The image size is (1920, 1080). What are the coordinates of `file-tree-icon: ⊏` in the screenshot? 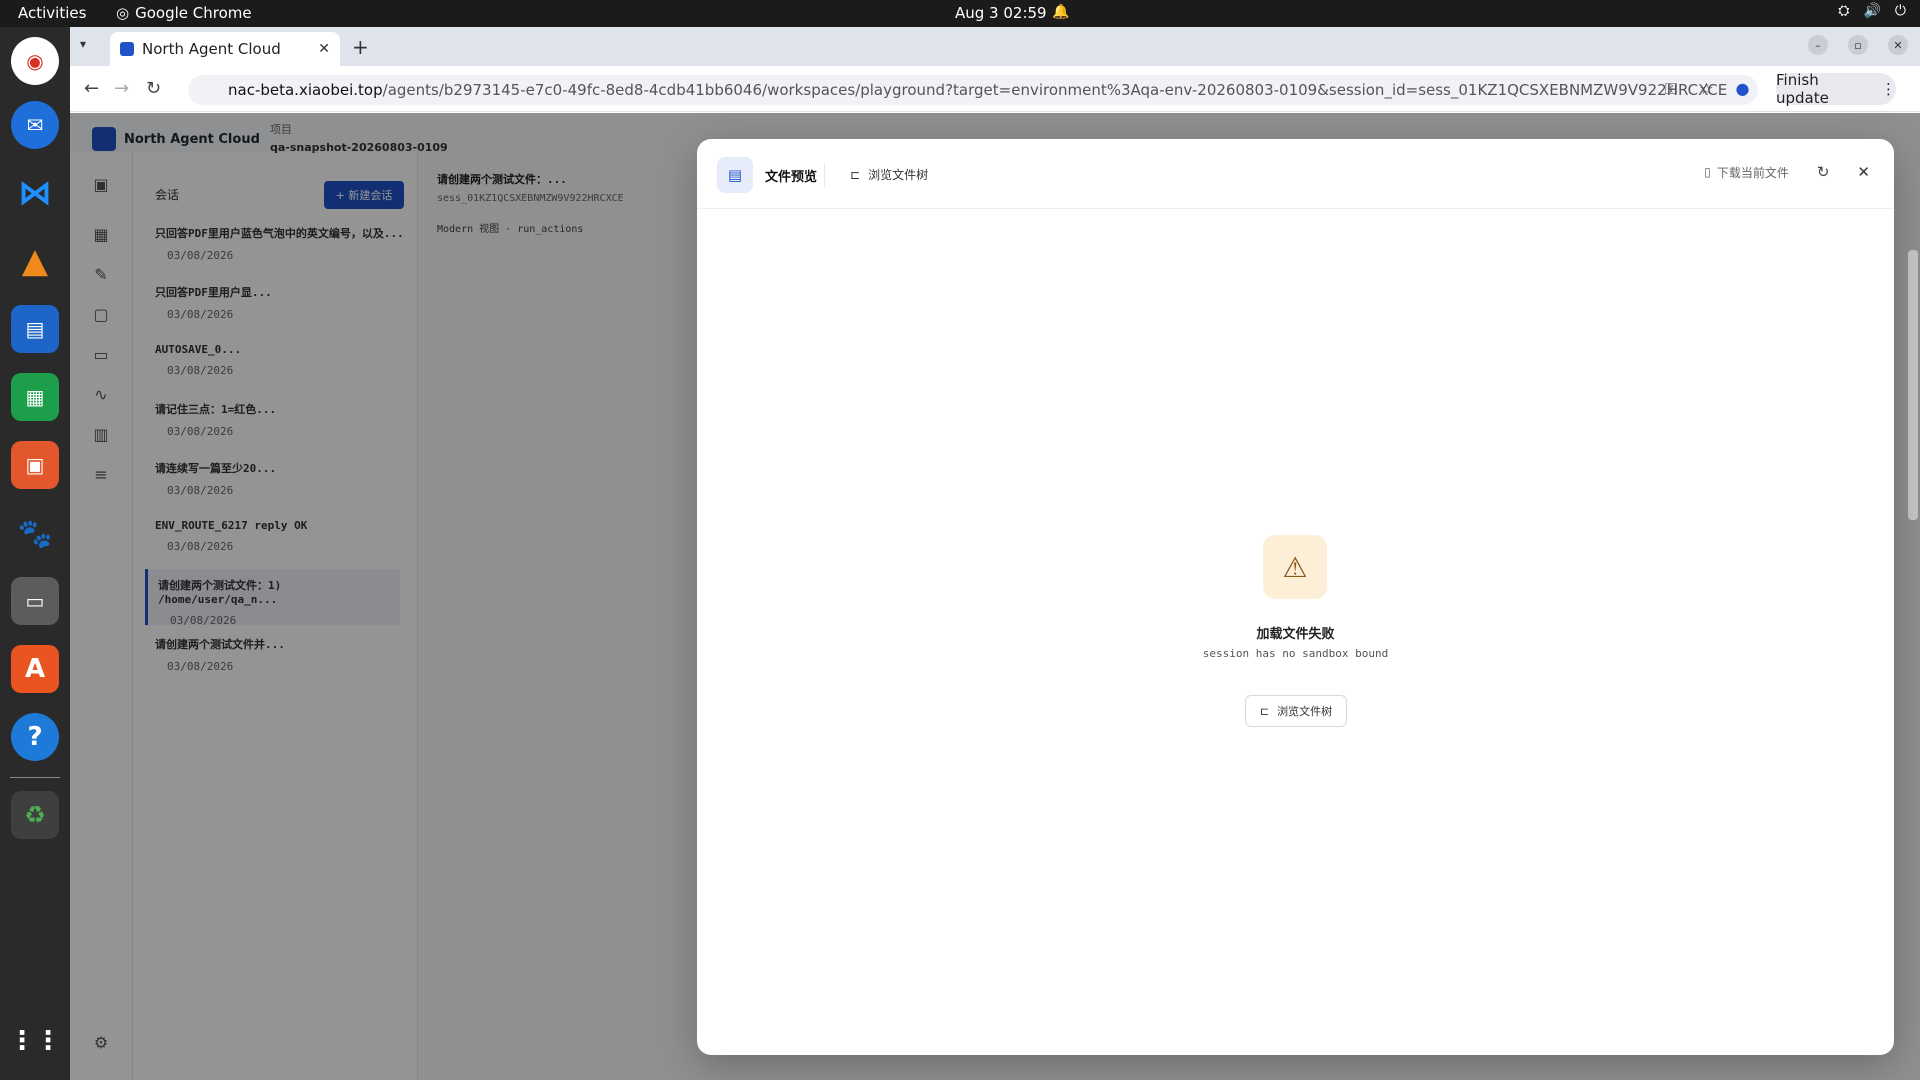 It's located at (1264, 711).